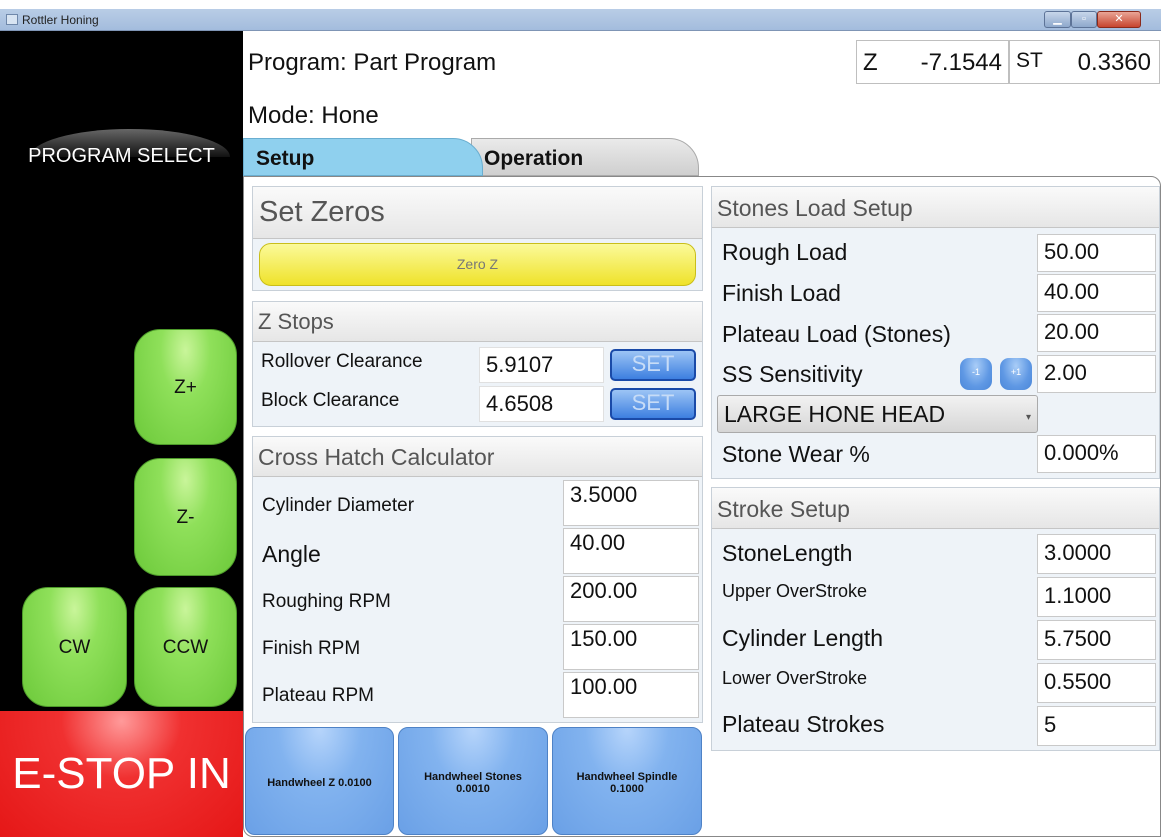 The width and height of the screenshot is (1161, 837). Describe the element at coordinates (342, 361) in the screenshot. I see `rollover-clearance-label: Rollover Clearance` at that location.